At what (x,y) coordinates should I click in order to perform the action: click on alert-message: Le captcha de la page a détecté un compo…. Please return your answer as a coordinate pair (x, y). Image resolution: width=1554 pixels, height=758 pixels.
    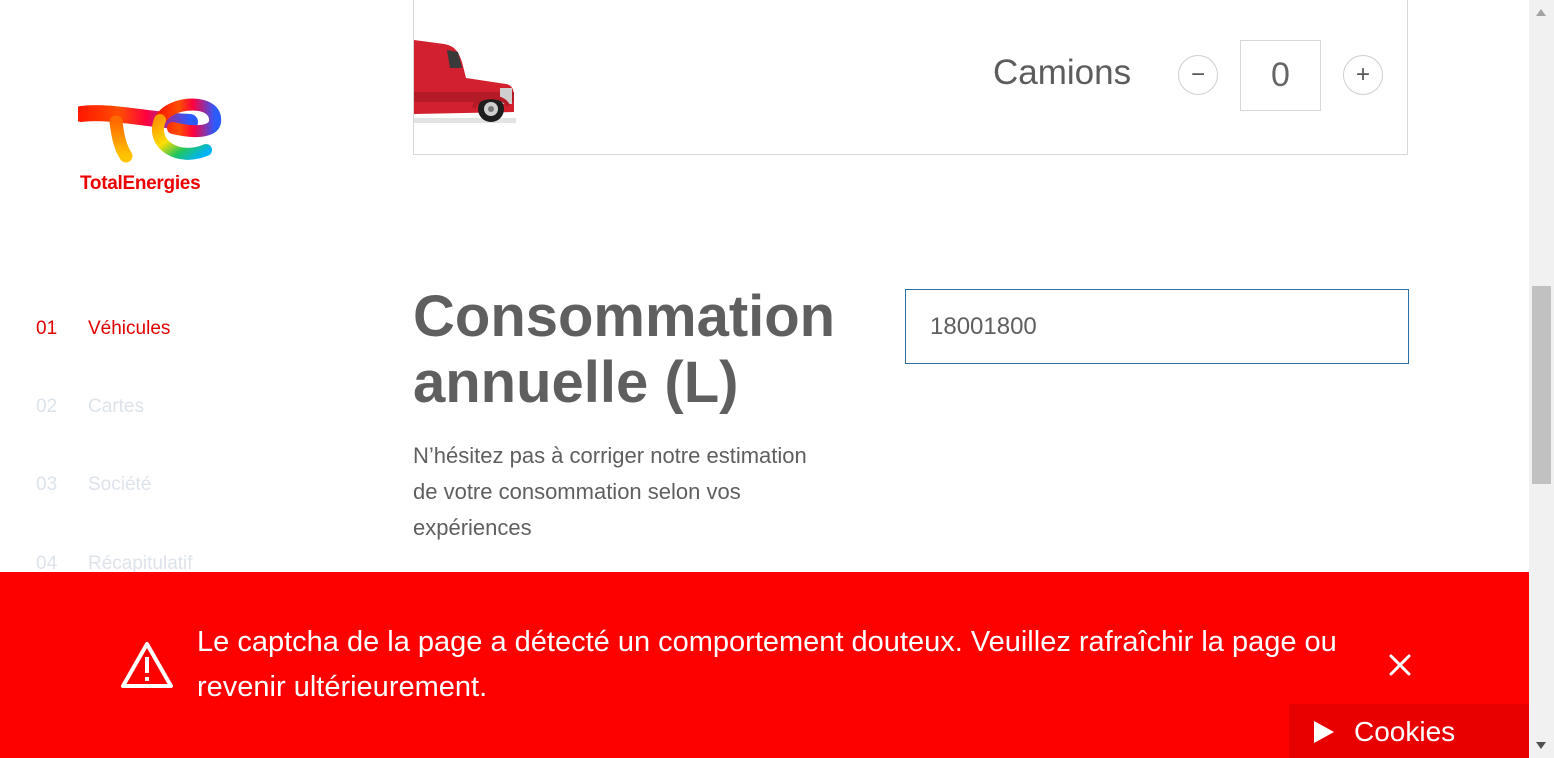
    Looking at the image, I should click on (767, 664).